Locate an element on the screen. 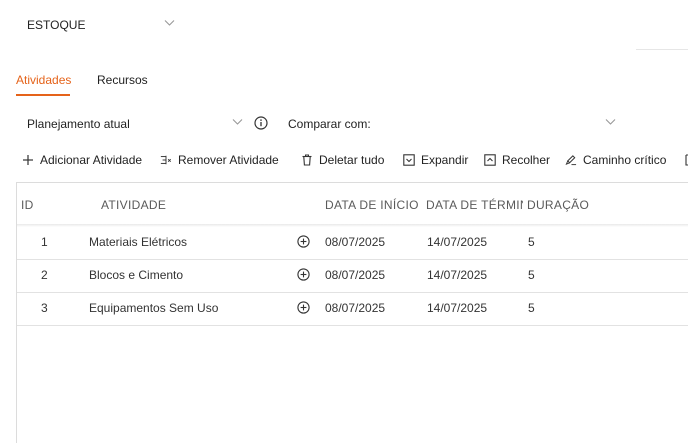 This screenshot has width=688, height=443. divider is located at coordinates (662, 49).